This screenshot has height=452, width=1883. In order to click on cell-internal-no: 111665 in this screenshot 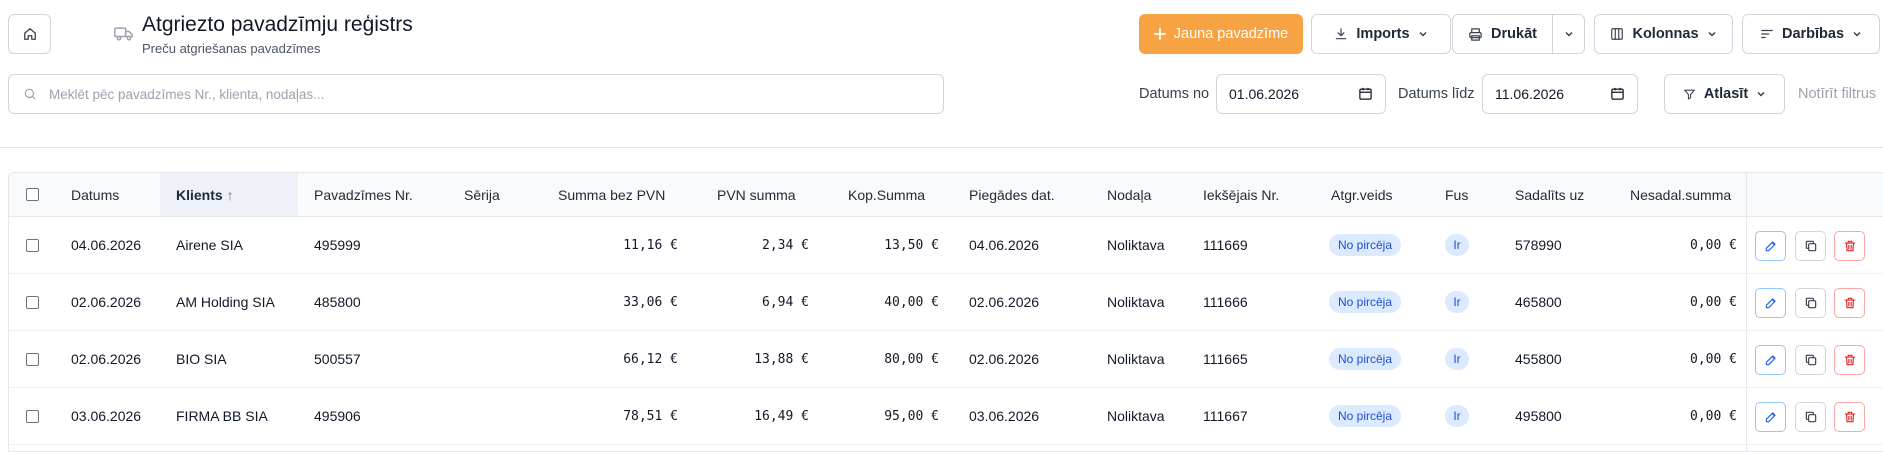, I will do `click(1225, 359)`.